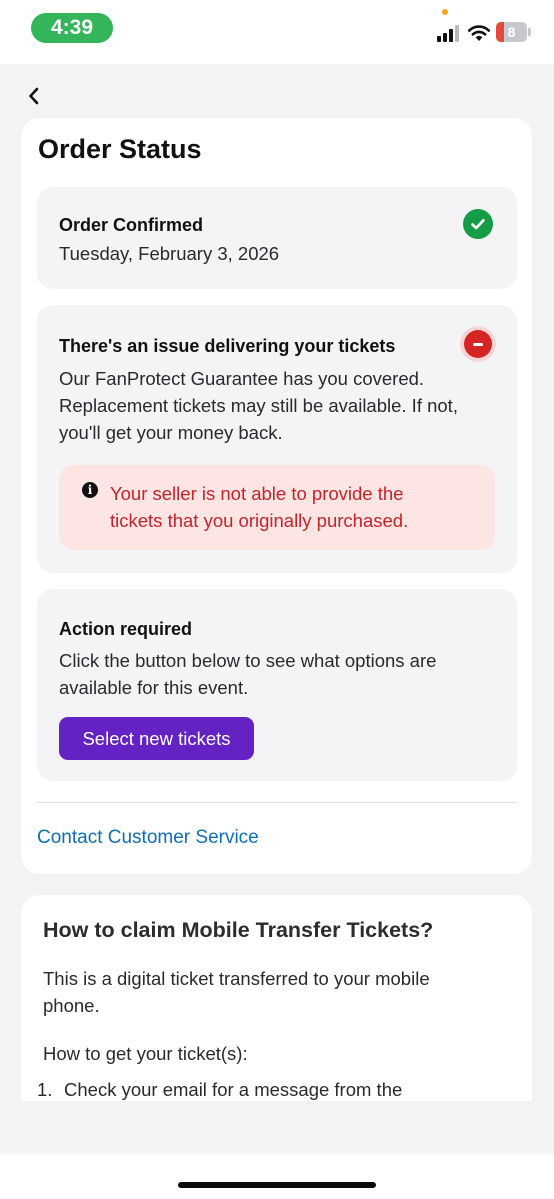  Describe the element at coordinates (72, 28) in the screenshot. I see `status-time: 4:39` at that location.